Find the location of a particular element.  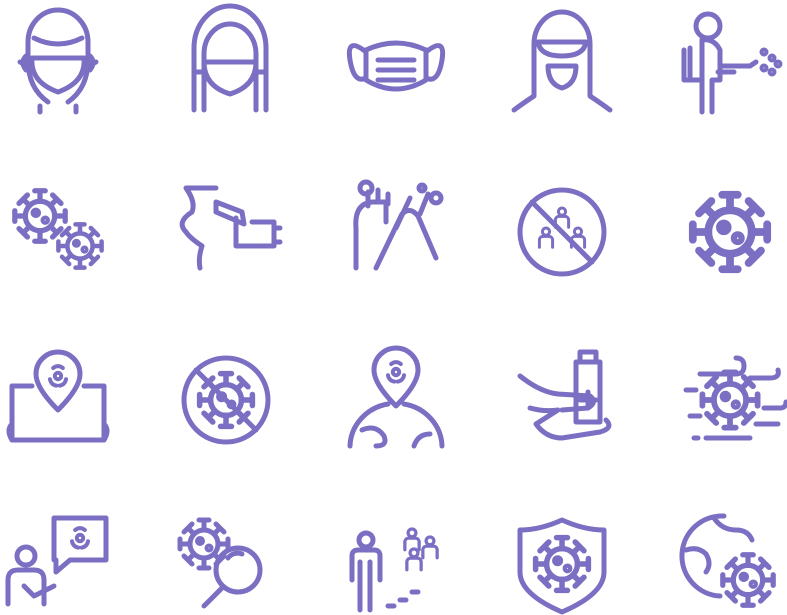

outbreak-map-icon is located at coordinates (58, 396).